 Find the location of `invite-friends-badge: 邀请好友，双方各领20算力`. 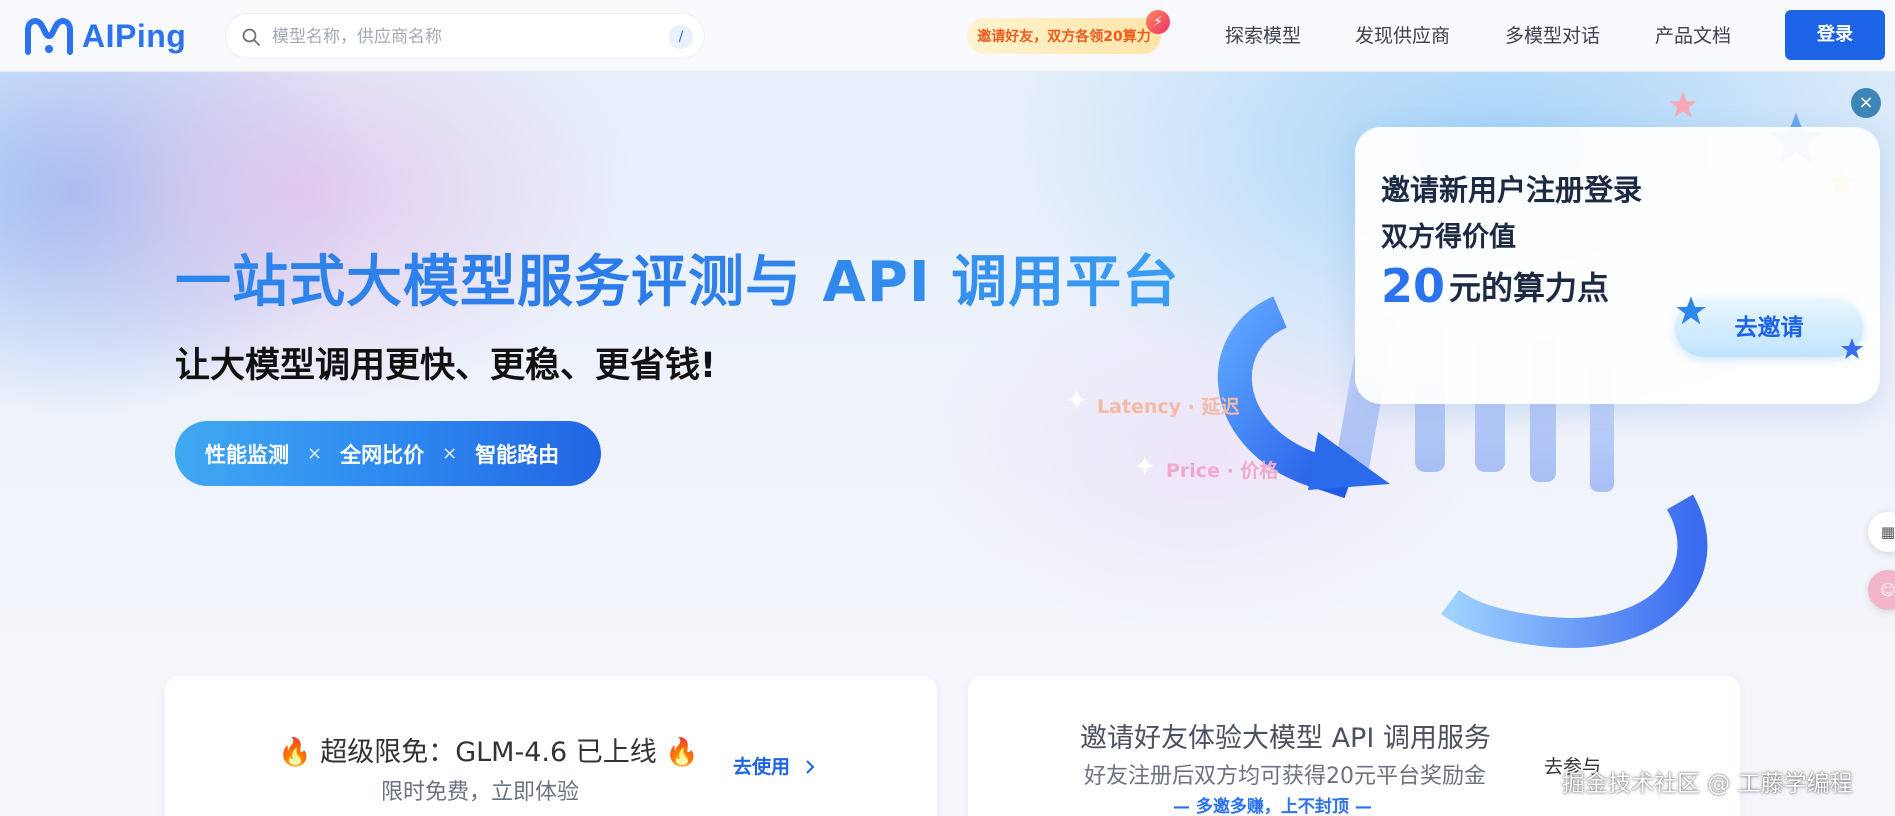

invite-friends-badge: 邀请好友，双方各领20算力 is located at coordinates (1064, 36).